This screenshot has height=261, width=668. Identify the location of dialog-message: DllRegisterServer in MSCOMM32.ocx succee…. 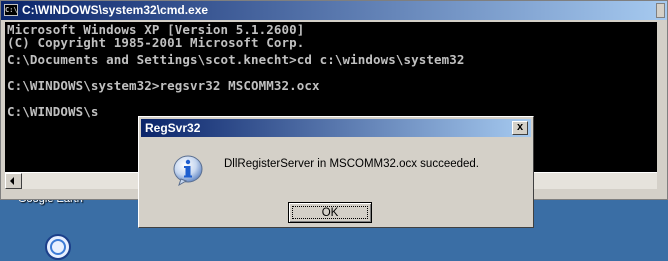
(352, 164).